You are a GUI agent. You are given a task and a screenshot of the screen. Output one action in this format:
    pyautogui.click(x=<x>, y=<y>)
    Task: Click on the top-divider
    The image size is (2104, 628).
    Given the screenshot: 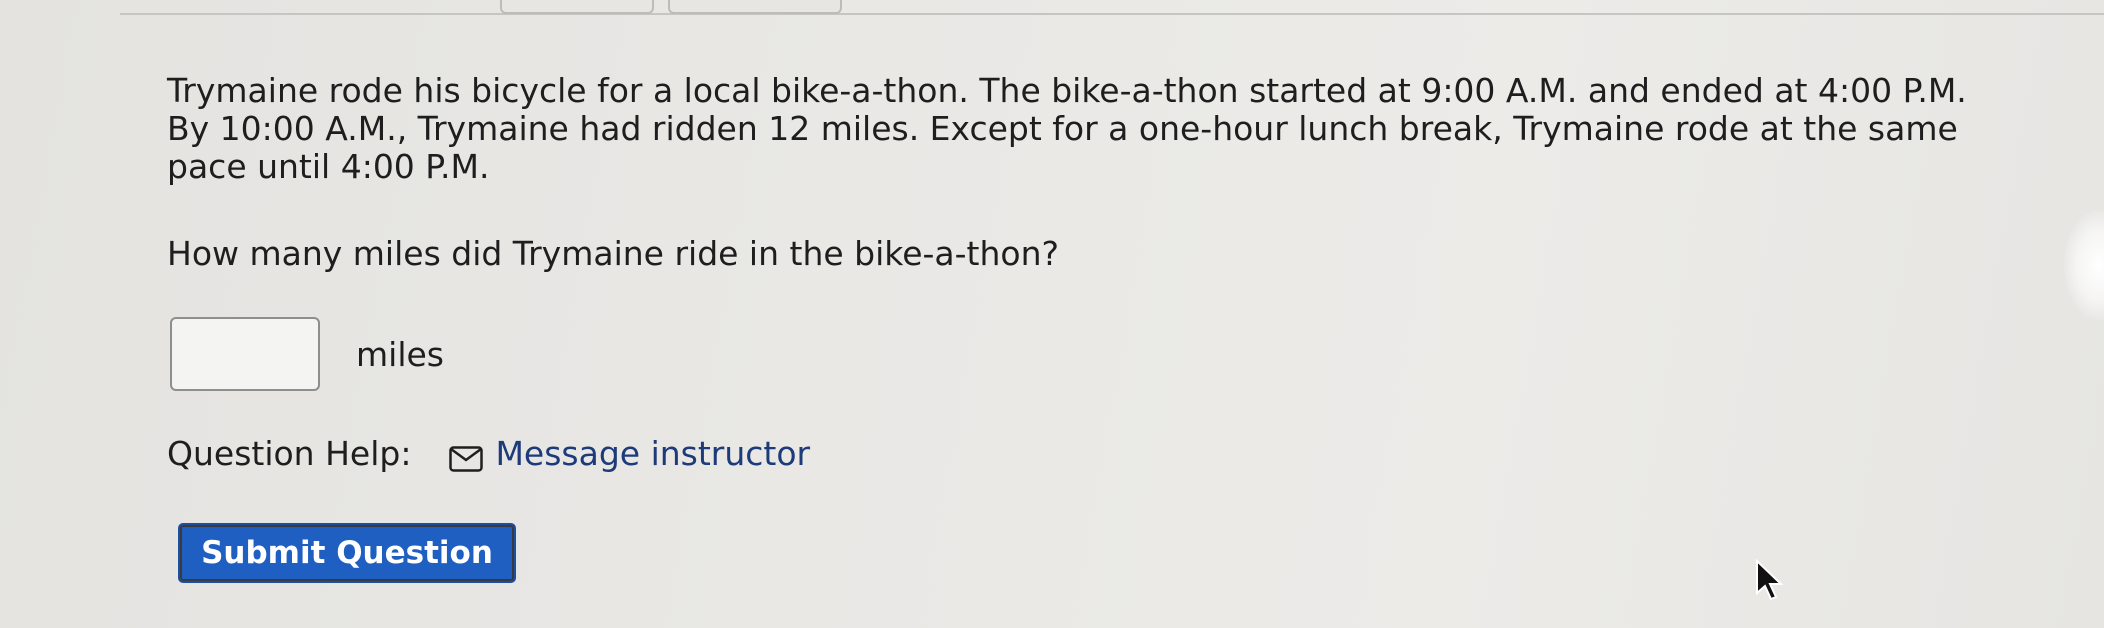 What is the action you would take?
    pyautogui.click(x=1112, y=14)
    